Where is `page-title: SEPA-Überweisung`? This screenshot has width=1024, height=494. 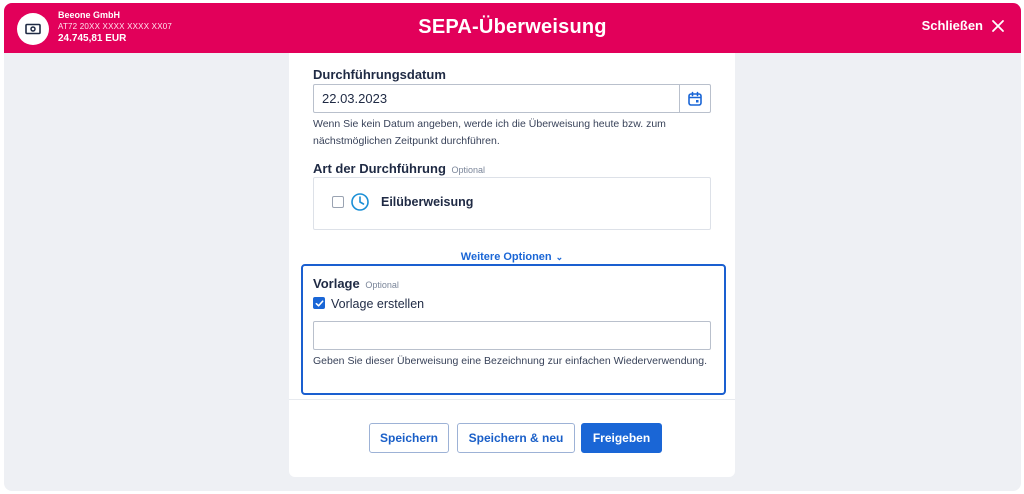
page-title: SEPA-Überweisung is located at coordinates (512, 27).